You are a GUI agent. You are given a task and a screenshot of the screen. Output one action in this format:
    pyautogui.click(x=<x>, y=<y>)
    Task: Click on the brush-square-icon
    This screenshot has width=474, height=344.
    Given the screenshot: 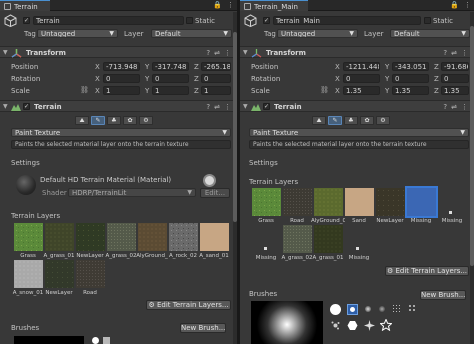 What is the action you would take?
    pyautogui.click(x=106, y=340)
    